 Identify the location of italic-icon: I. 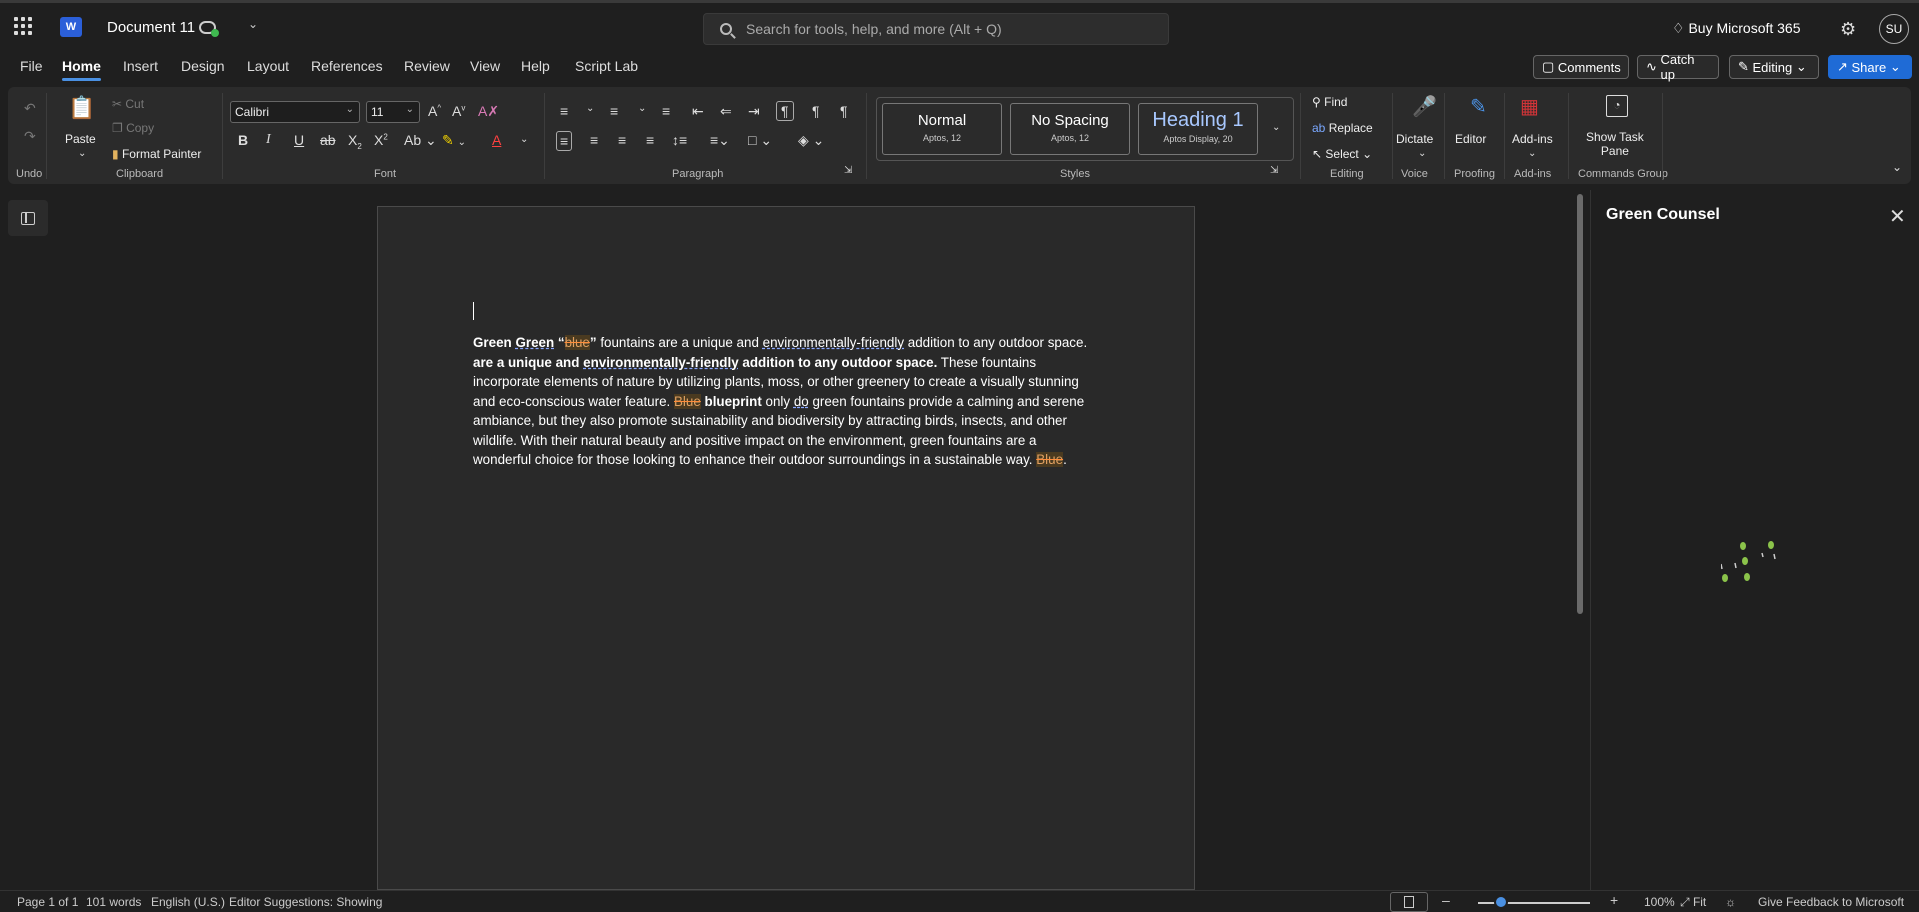
(268, 140).